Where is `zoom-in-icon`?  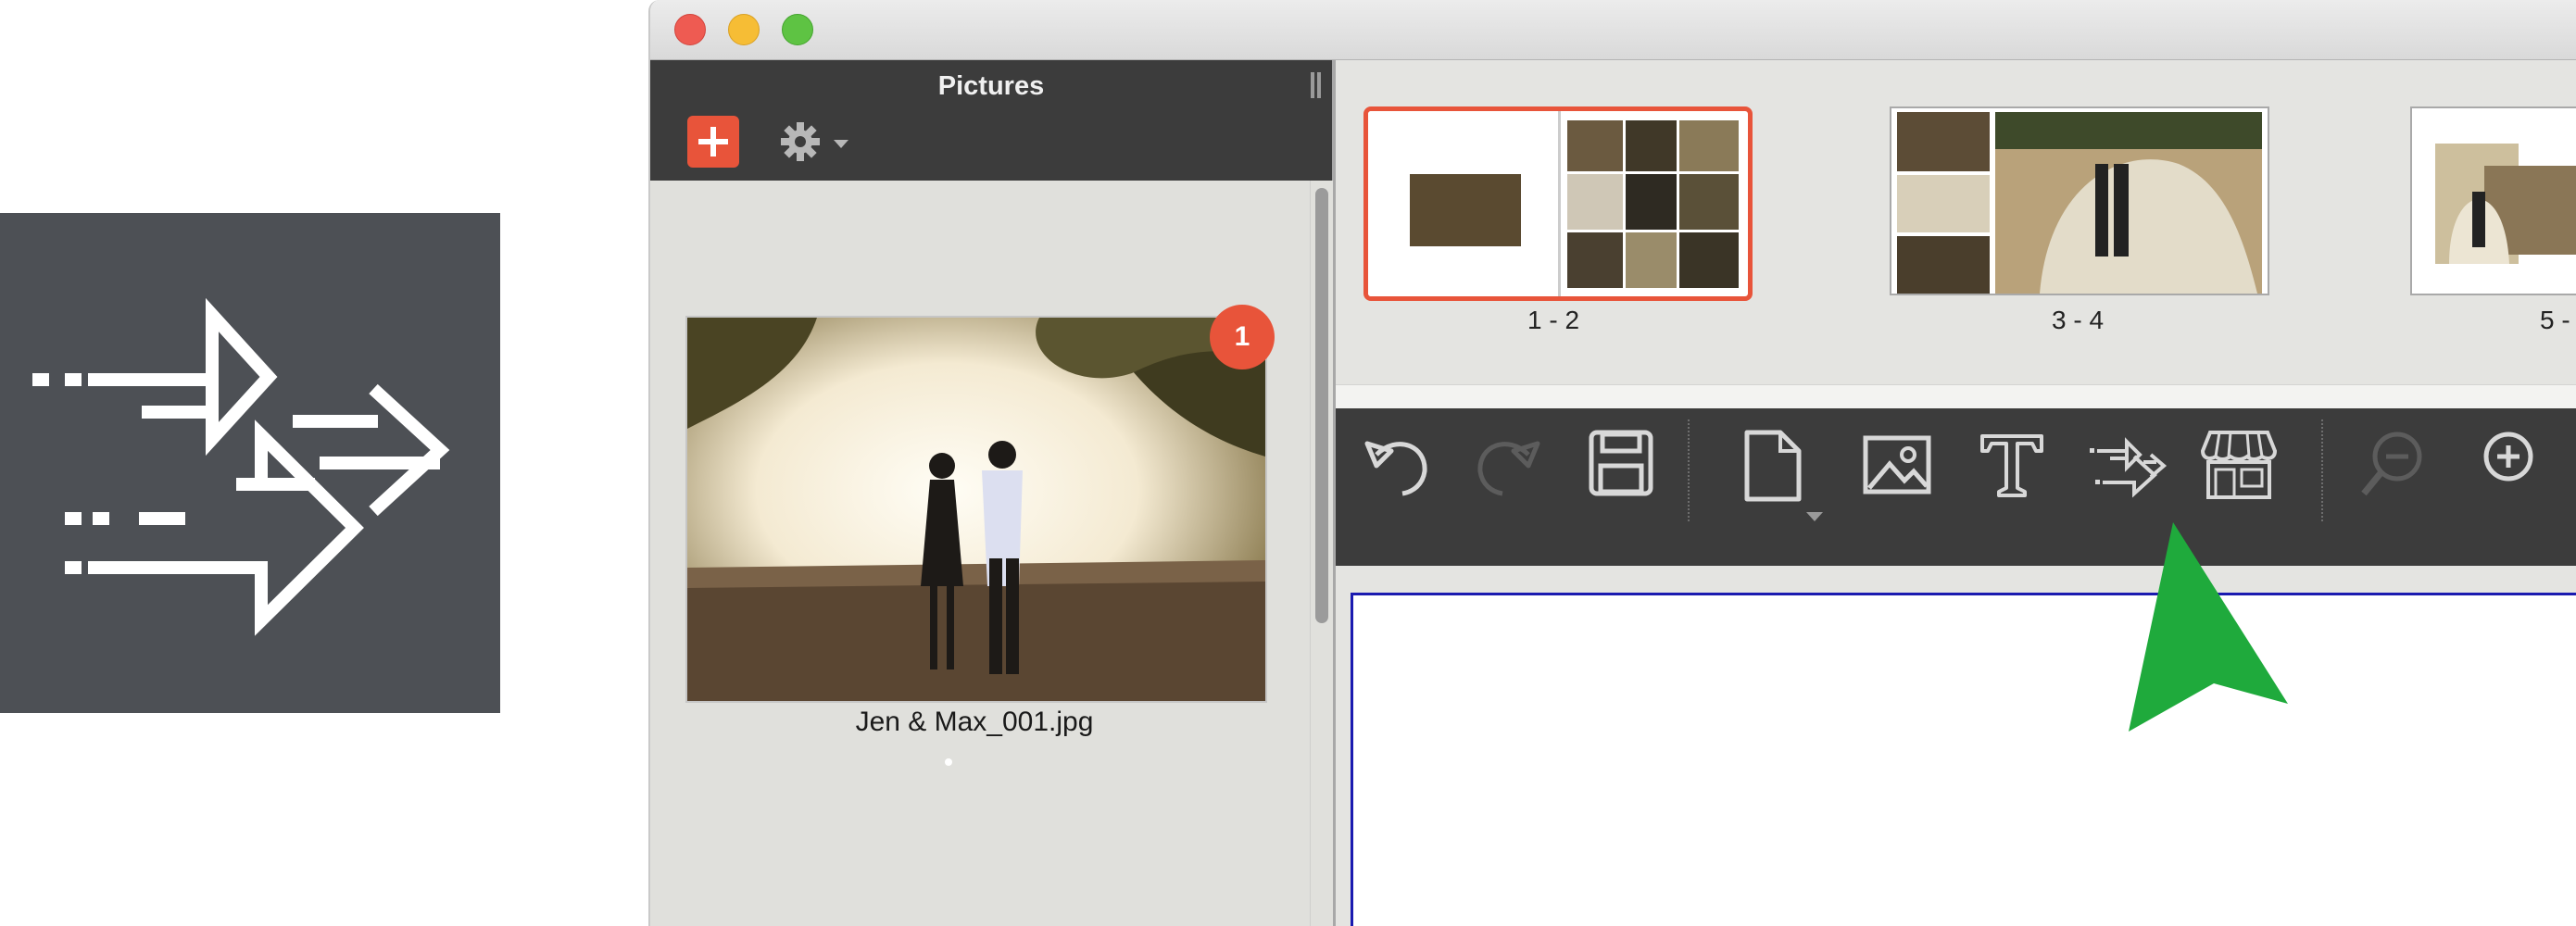 zoom-in-icon is located at coordinates (2503, 464).